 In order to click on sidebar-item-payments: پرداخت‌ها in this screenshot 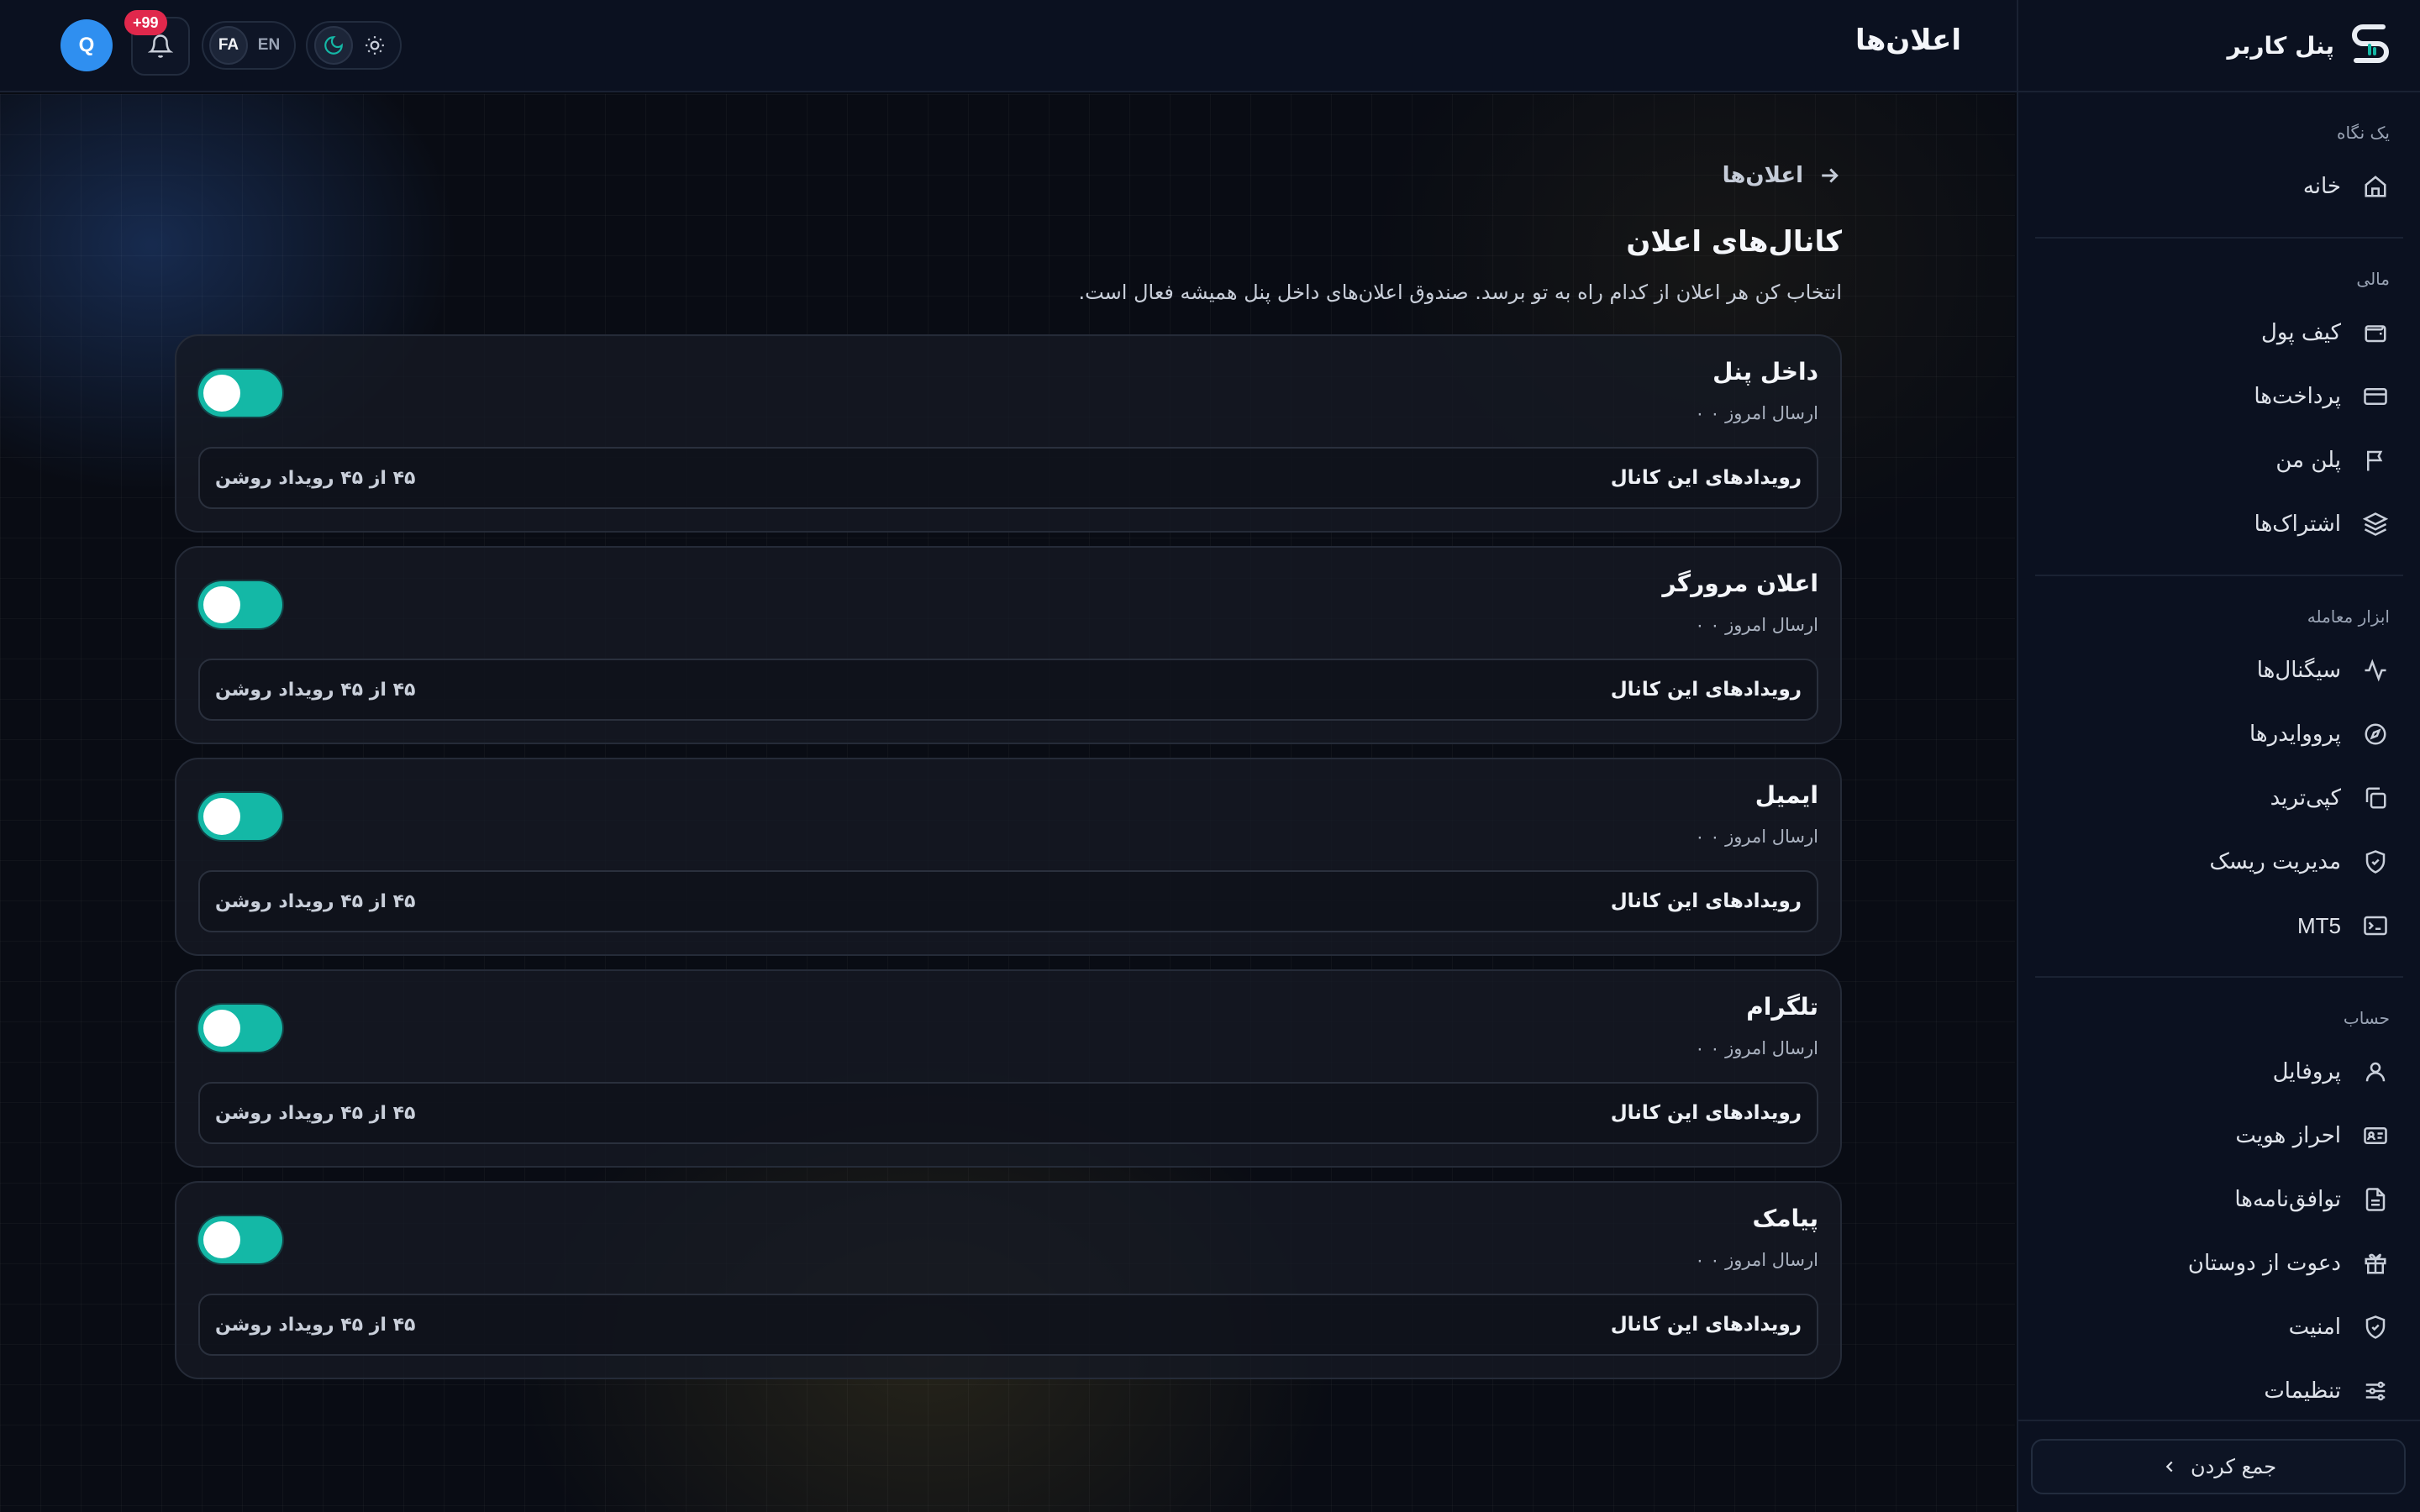, I will do `click(2219, 396)`.